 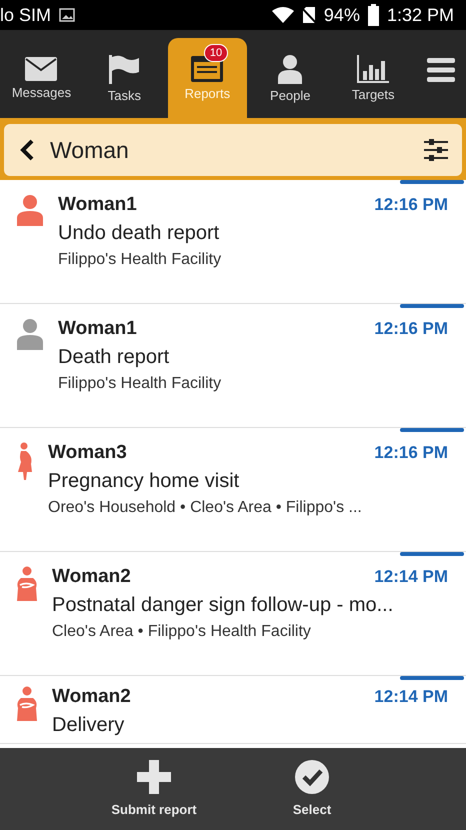 I want to click on report-row: Woman1 12:16 PM Death report Filippo's Health Facility, so click(x=233, y=366).